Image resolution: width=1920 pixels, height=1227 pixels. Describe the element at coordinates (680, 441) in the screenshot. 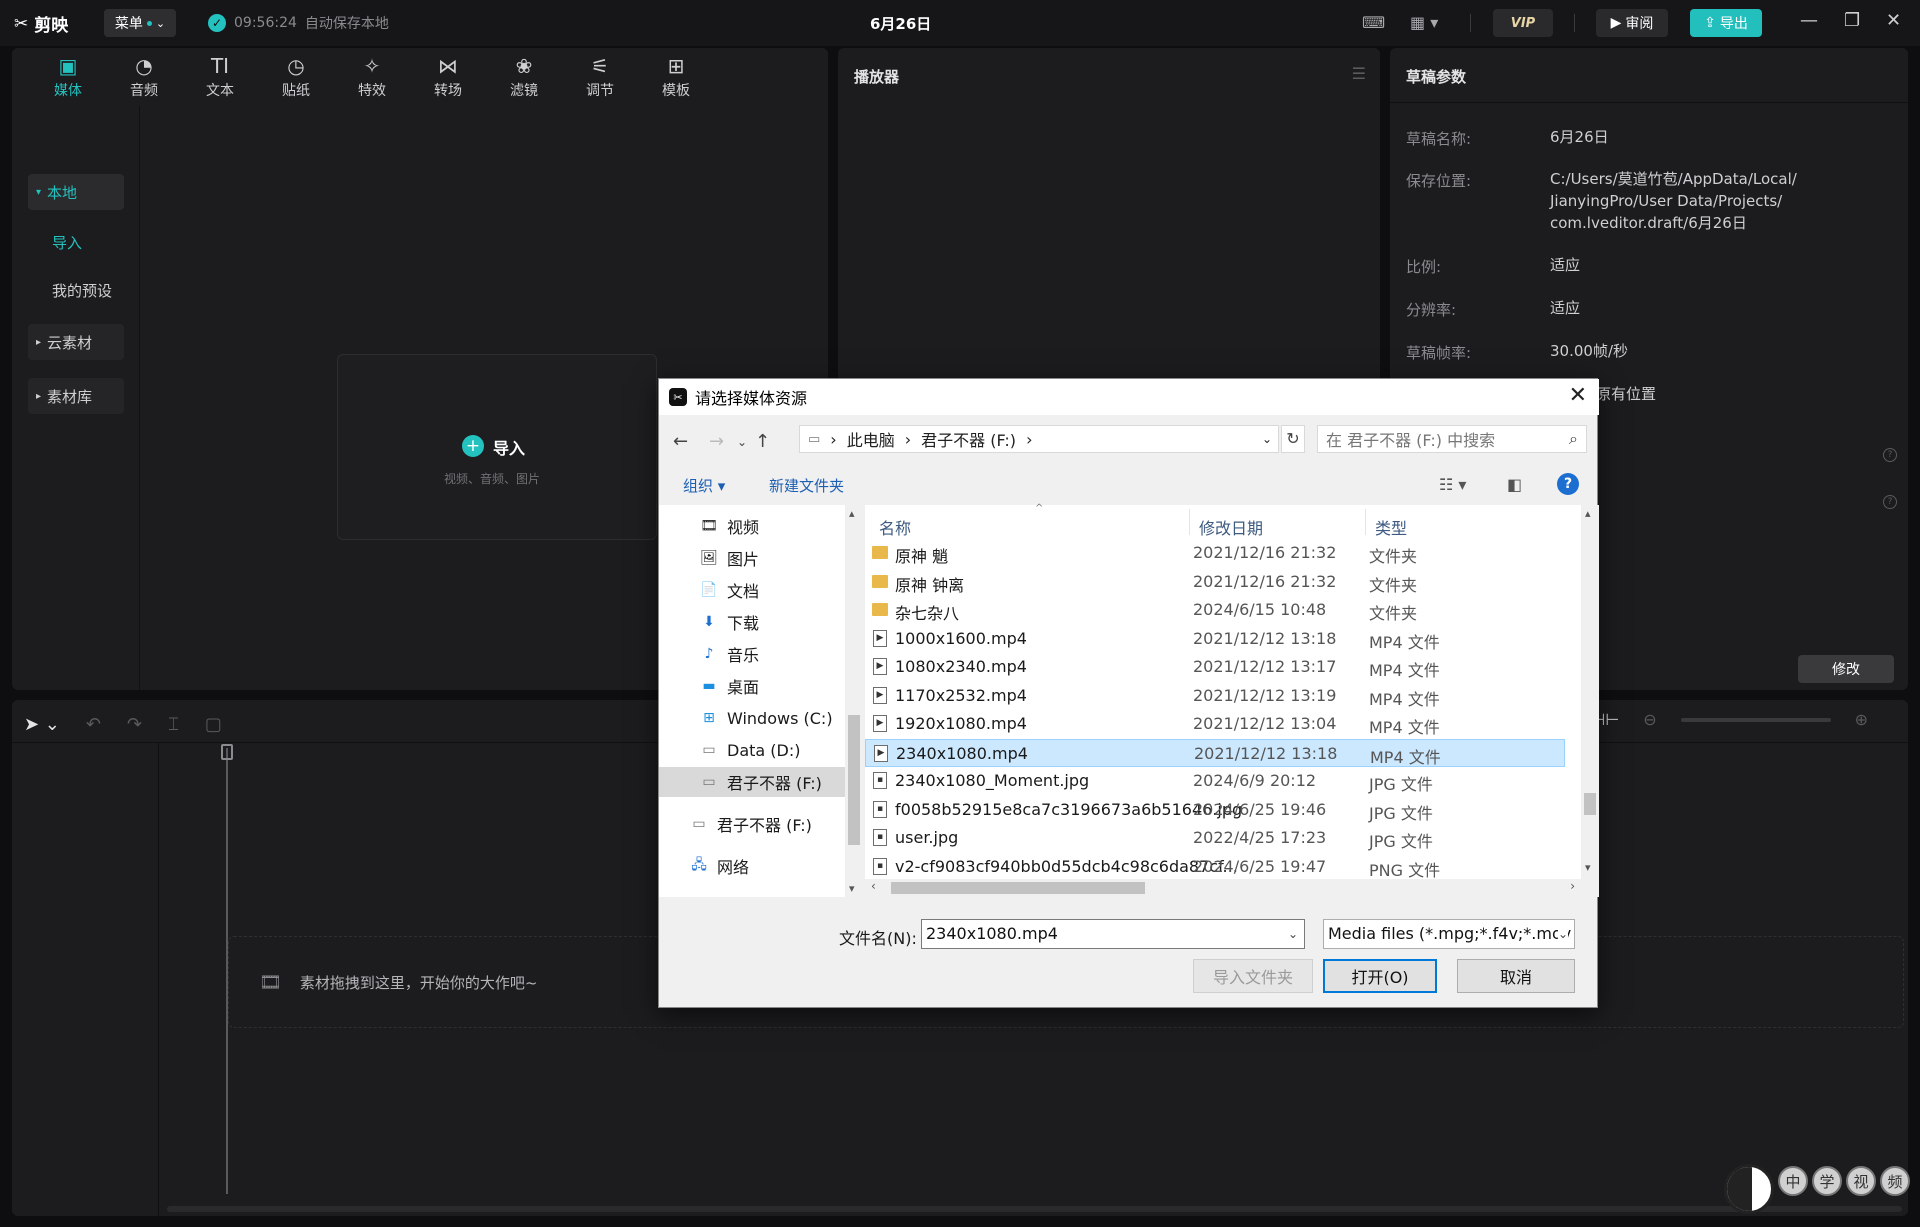

I see `back-arrow-icon: ←` at that location.